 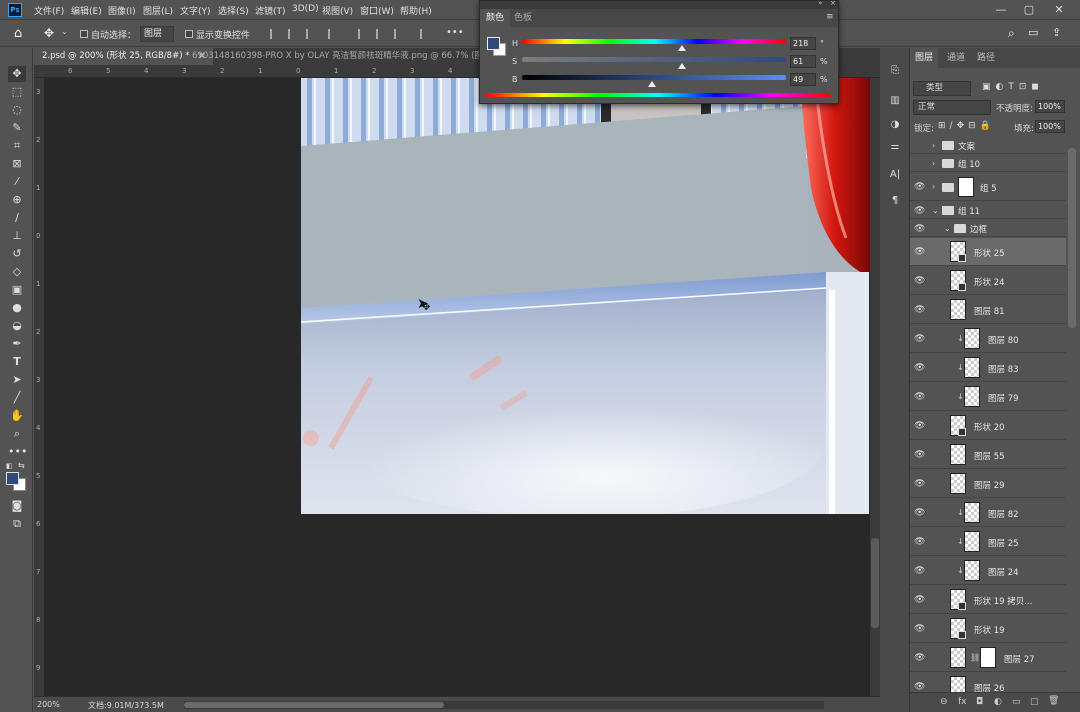 I want to click on layer-name: 组 5, so click(x=988, y=188).